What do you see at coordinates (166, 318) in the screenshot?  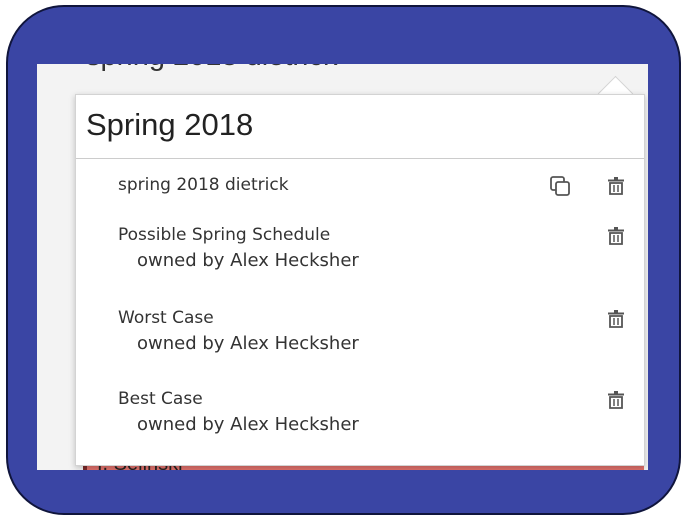 I see `schedule-item-name: Worst Case` at bounding box center [166, 318].